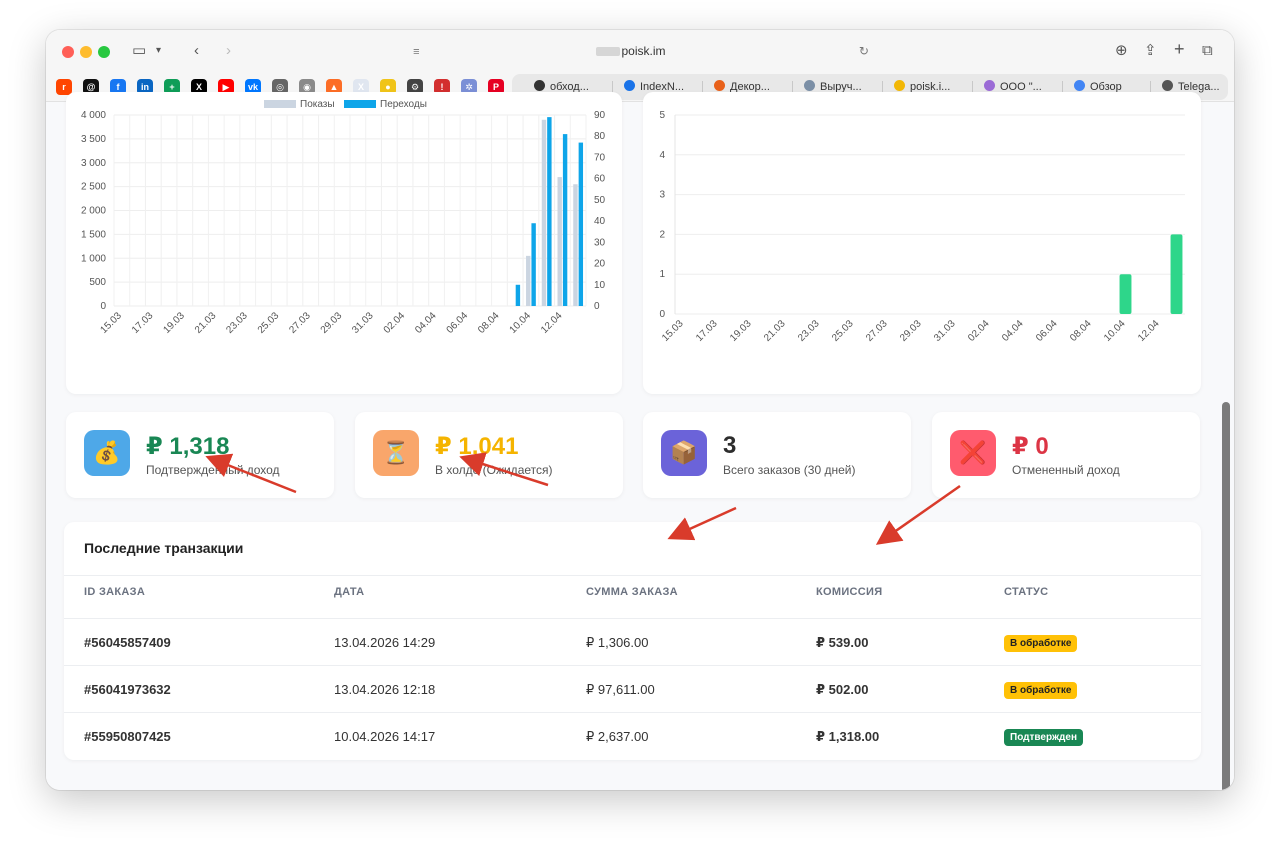 The image size is (1280, 851). I want to click on share-icon: ⇪, so click(1150, 51).